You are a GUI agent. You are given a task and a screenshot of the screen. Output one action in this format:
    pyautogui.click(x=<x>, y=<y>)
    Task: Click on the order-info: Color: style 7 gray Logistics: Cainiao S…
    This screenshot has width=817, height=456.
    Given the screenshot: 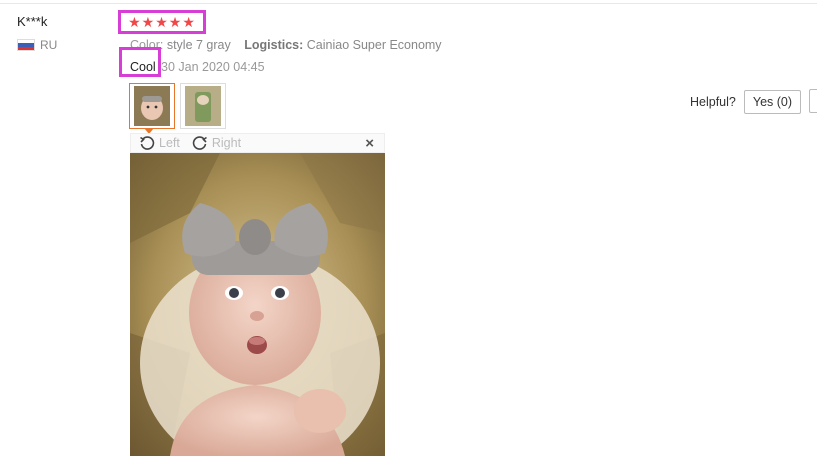 What is the action you would take?
    pyautogui.click(x=286, y=45)
    